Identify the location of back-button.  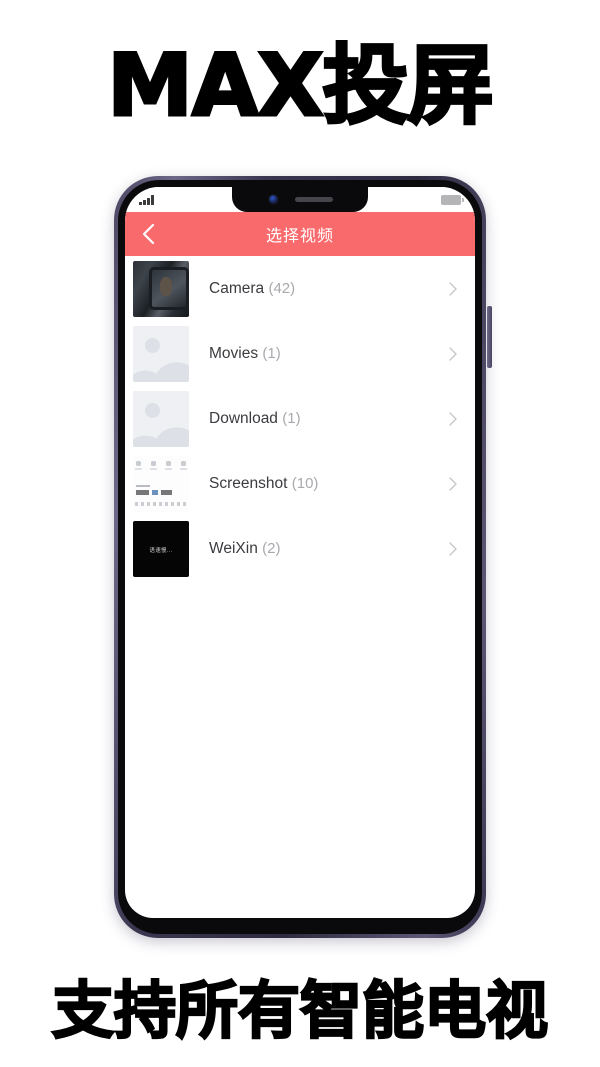
(148, 234).